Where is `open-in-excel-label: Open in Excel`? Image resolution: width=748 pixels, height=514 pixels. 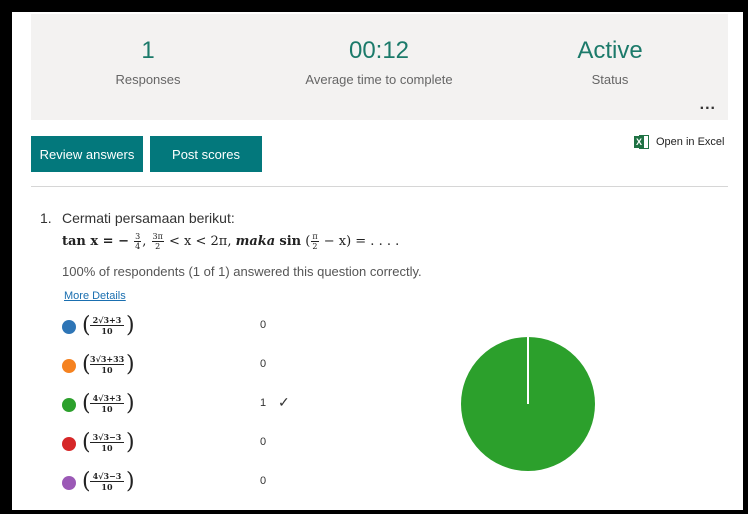
open-in-excel-label: Open in Excel is located at coordinates (690, 142).